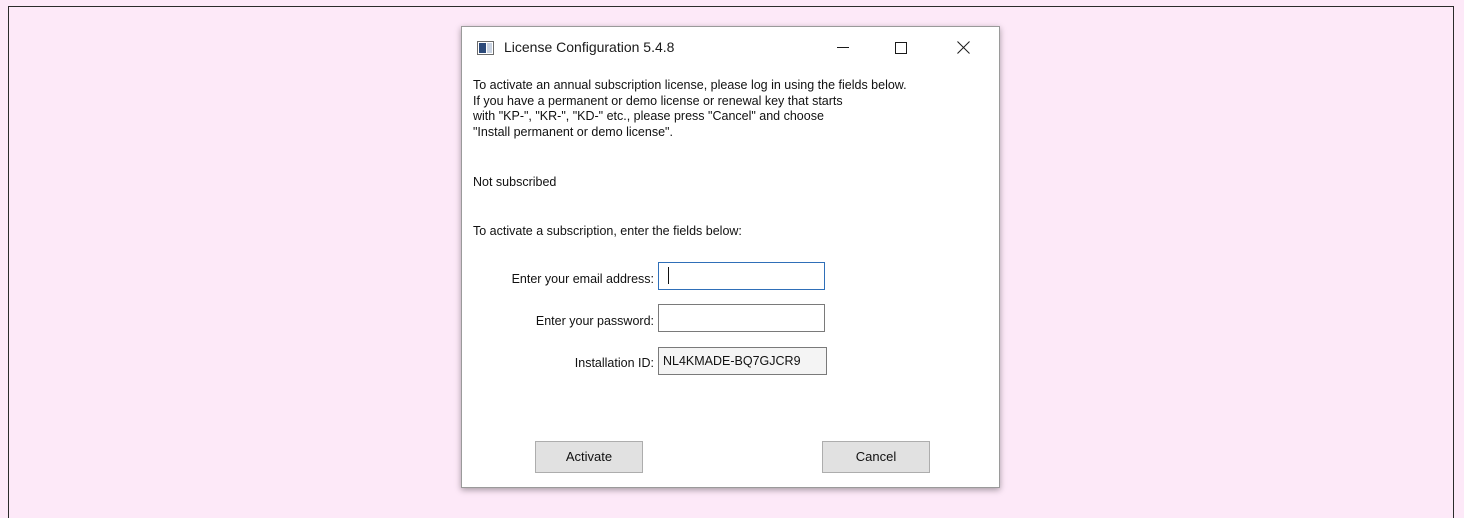 The height and width of the screenshot is (518, 1464). I want to click on close-icon, so click(963, 47).